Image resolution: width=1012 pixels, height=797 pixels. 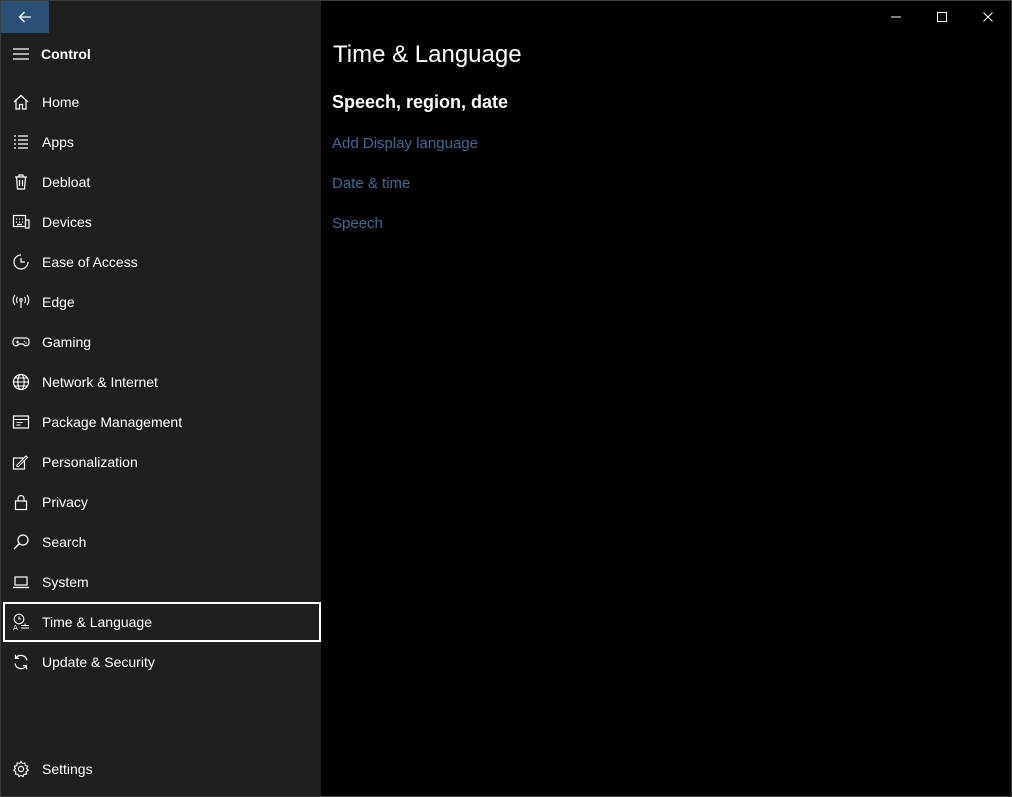 I want to click on maximize-button, so click(x=942, y=17).